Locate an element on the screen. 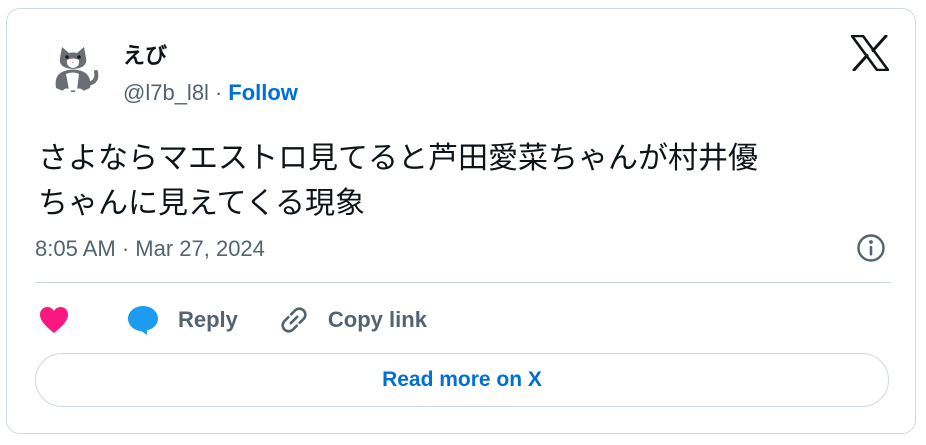 The image size is (926, 445). tweet-timestamp: 8:05 AM · Mar 27, 2024 is located at coordinates (150, 249).